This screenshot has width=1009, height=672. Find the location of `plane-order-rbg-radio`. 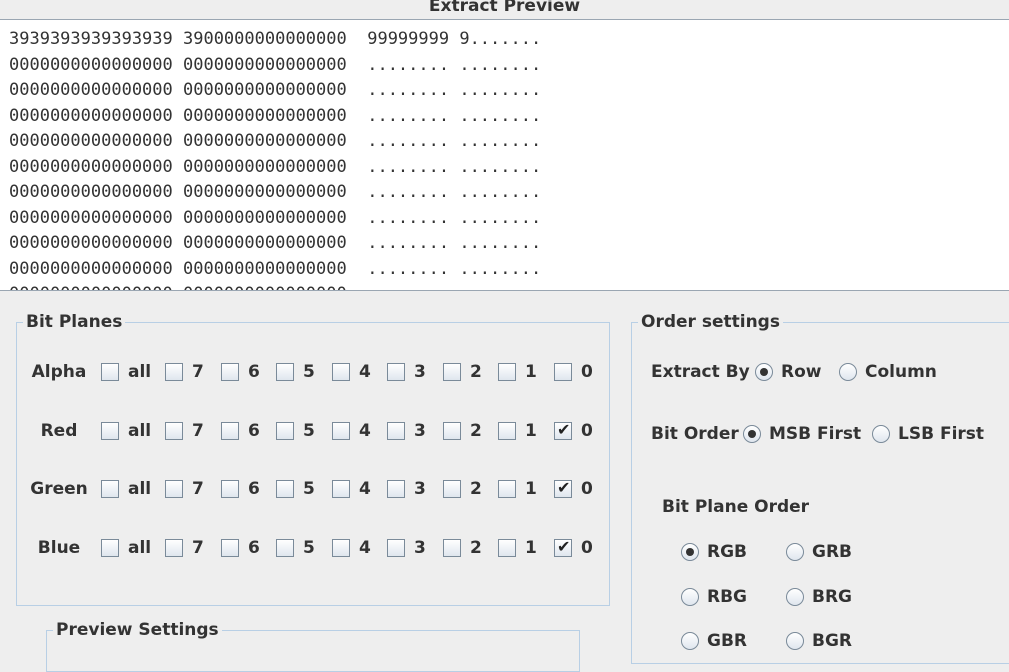

plane-order-rbg-radio is located at coordinates (690, 597).